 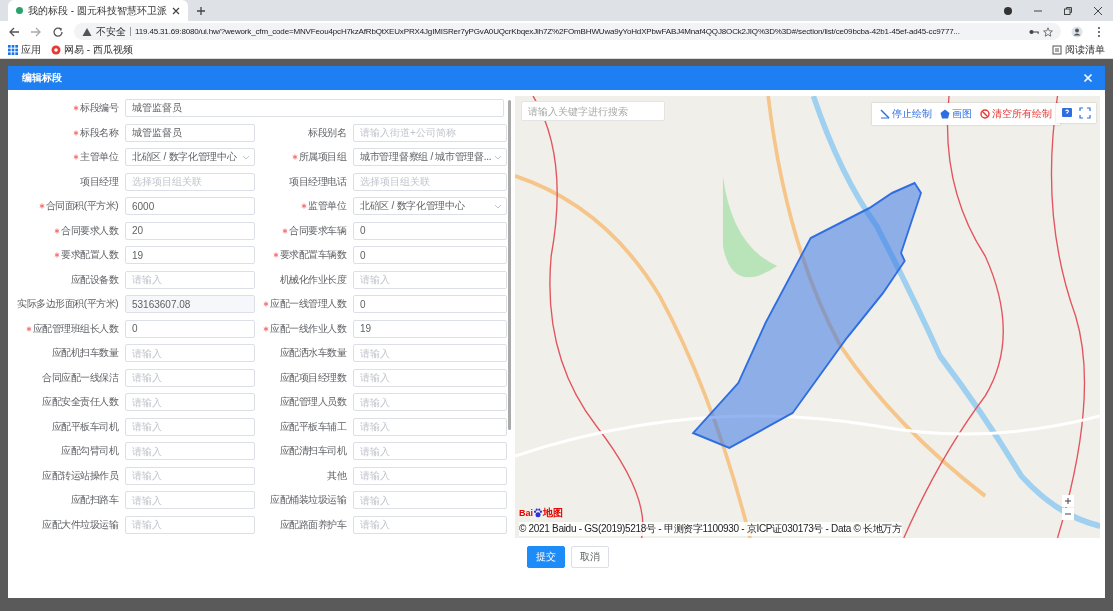 I want to click on cancel-button: 取消, so click(x=590, y=557).